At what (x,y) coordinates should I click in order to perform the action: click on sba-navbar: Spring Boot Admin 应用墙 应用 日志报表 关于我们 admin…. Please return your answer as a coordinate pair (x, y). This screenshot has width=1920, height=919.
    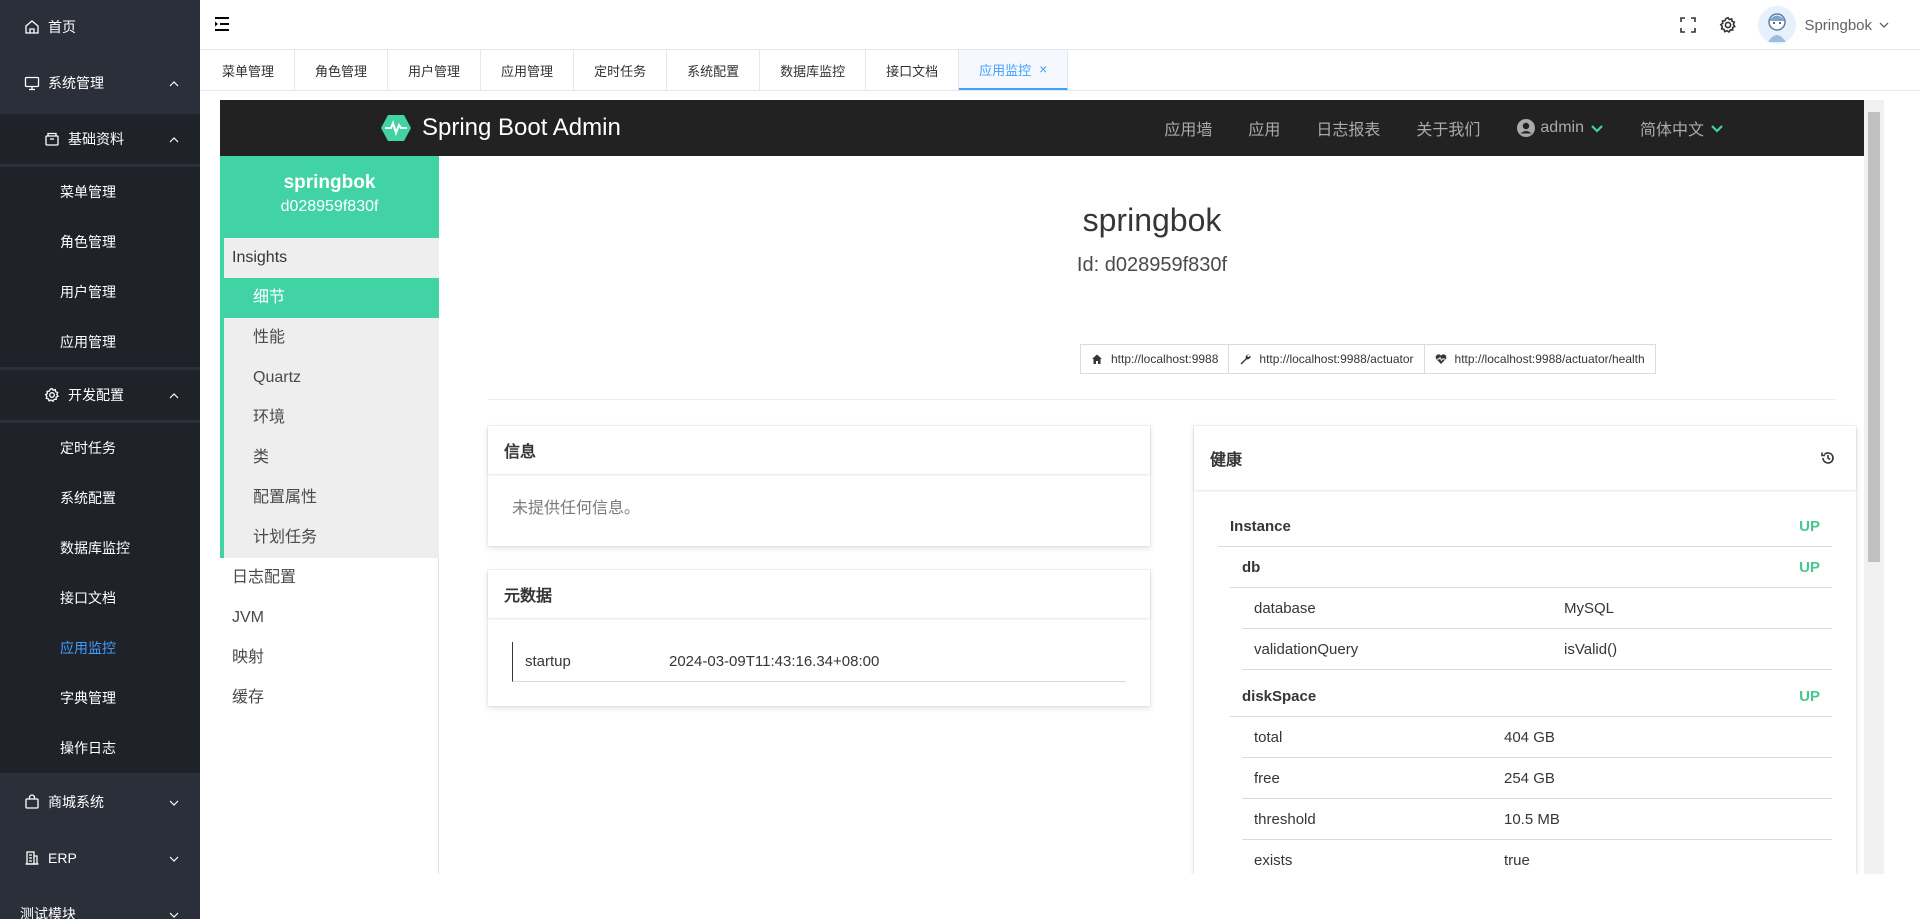
    Looking at the image, I should click on (1052, 128).